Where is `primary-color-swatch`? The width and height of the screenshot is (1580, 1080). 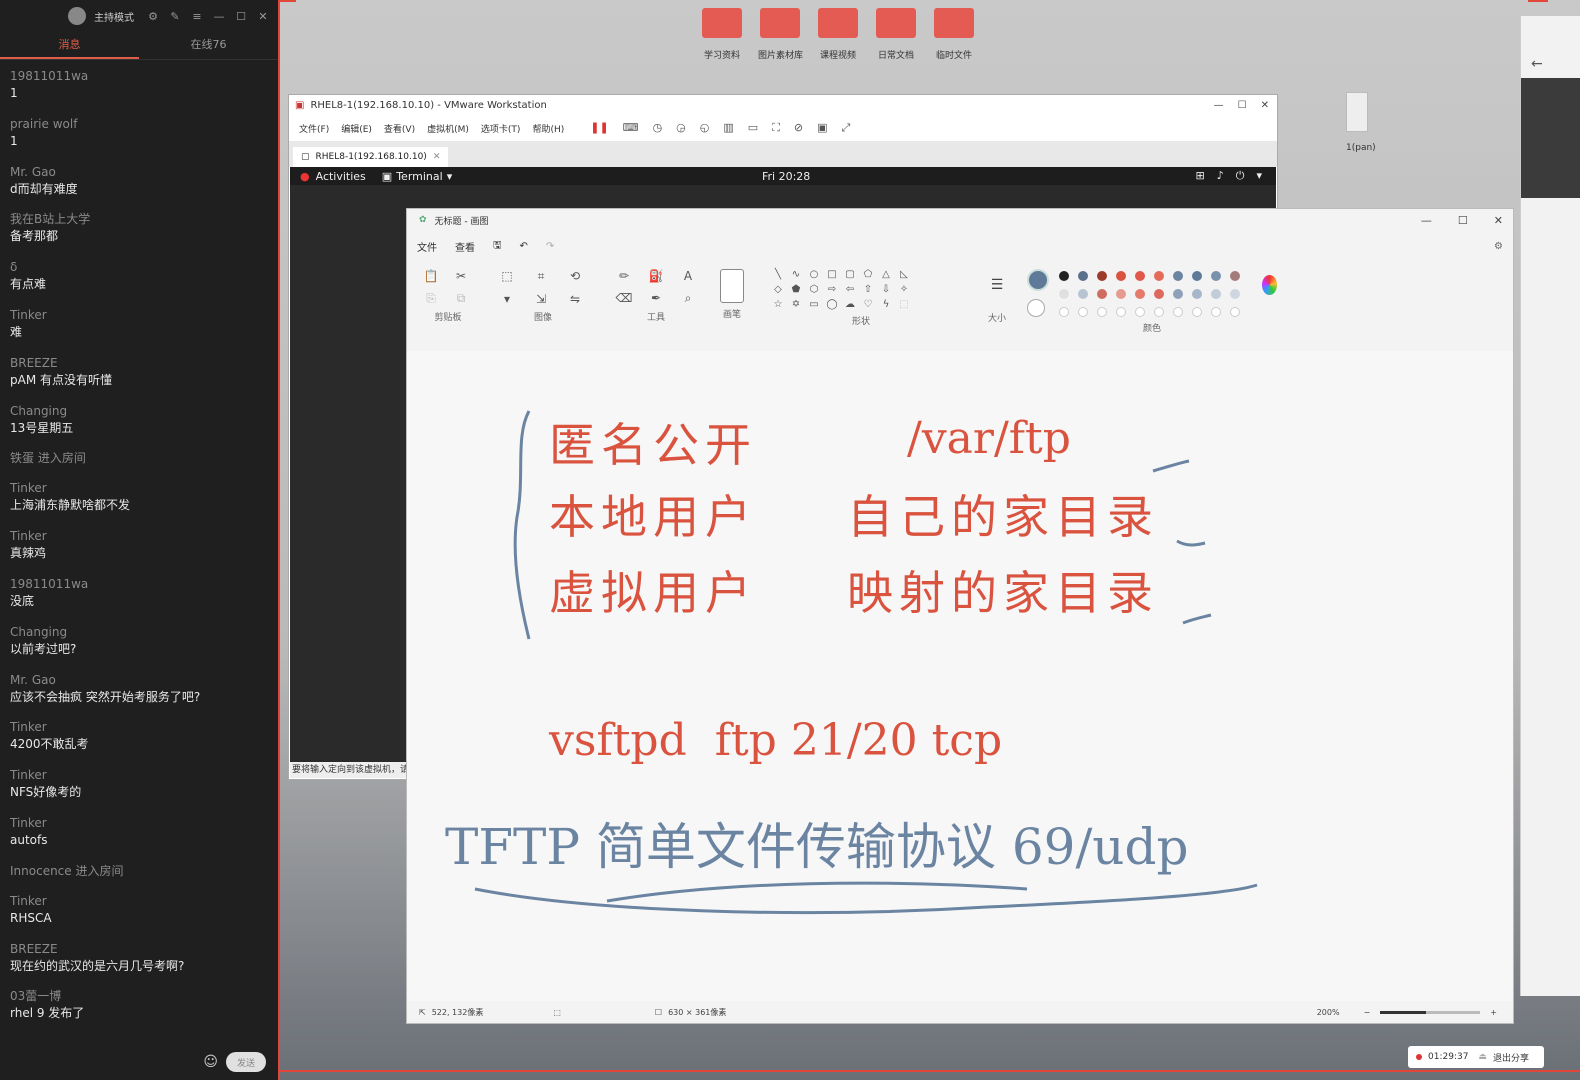 primary-color-swatch is located at coordinates (1038, 280).